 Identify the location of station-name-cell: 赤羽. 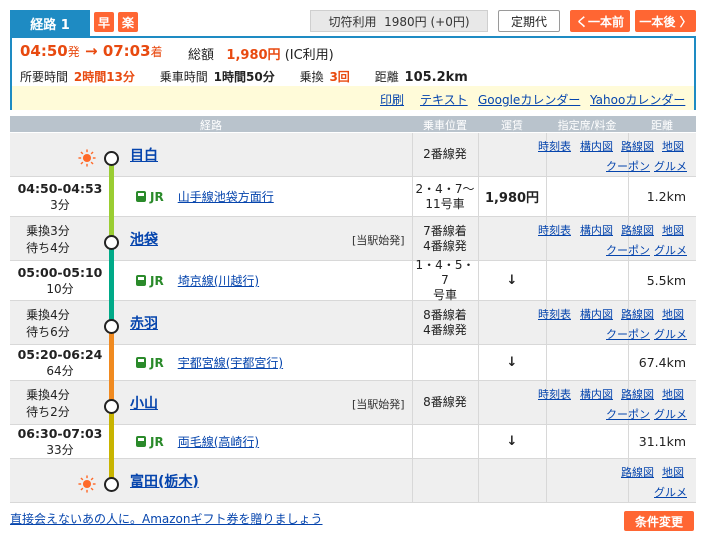
(144, 322).